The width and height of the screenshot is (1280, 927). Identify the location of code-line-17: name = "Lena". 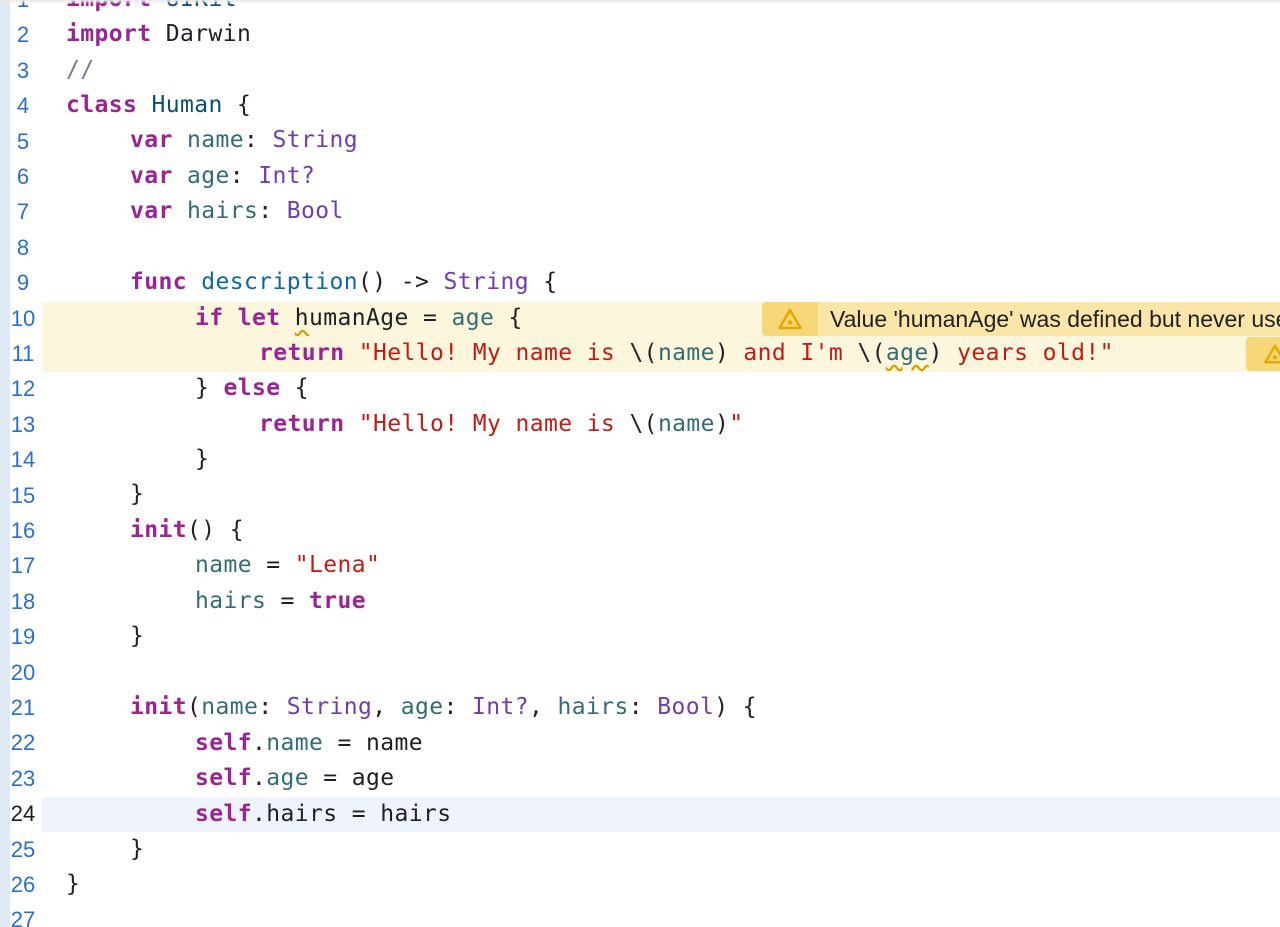
(287, 565).